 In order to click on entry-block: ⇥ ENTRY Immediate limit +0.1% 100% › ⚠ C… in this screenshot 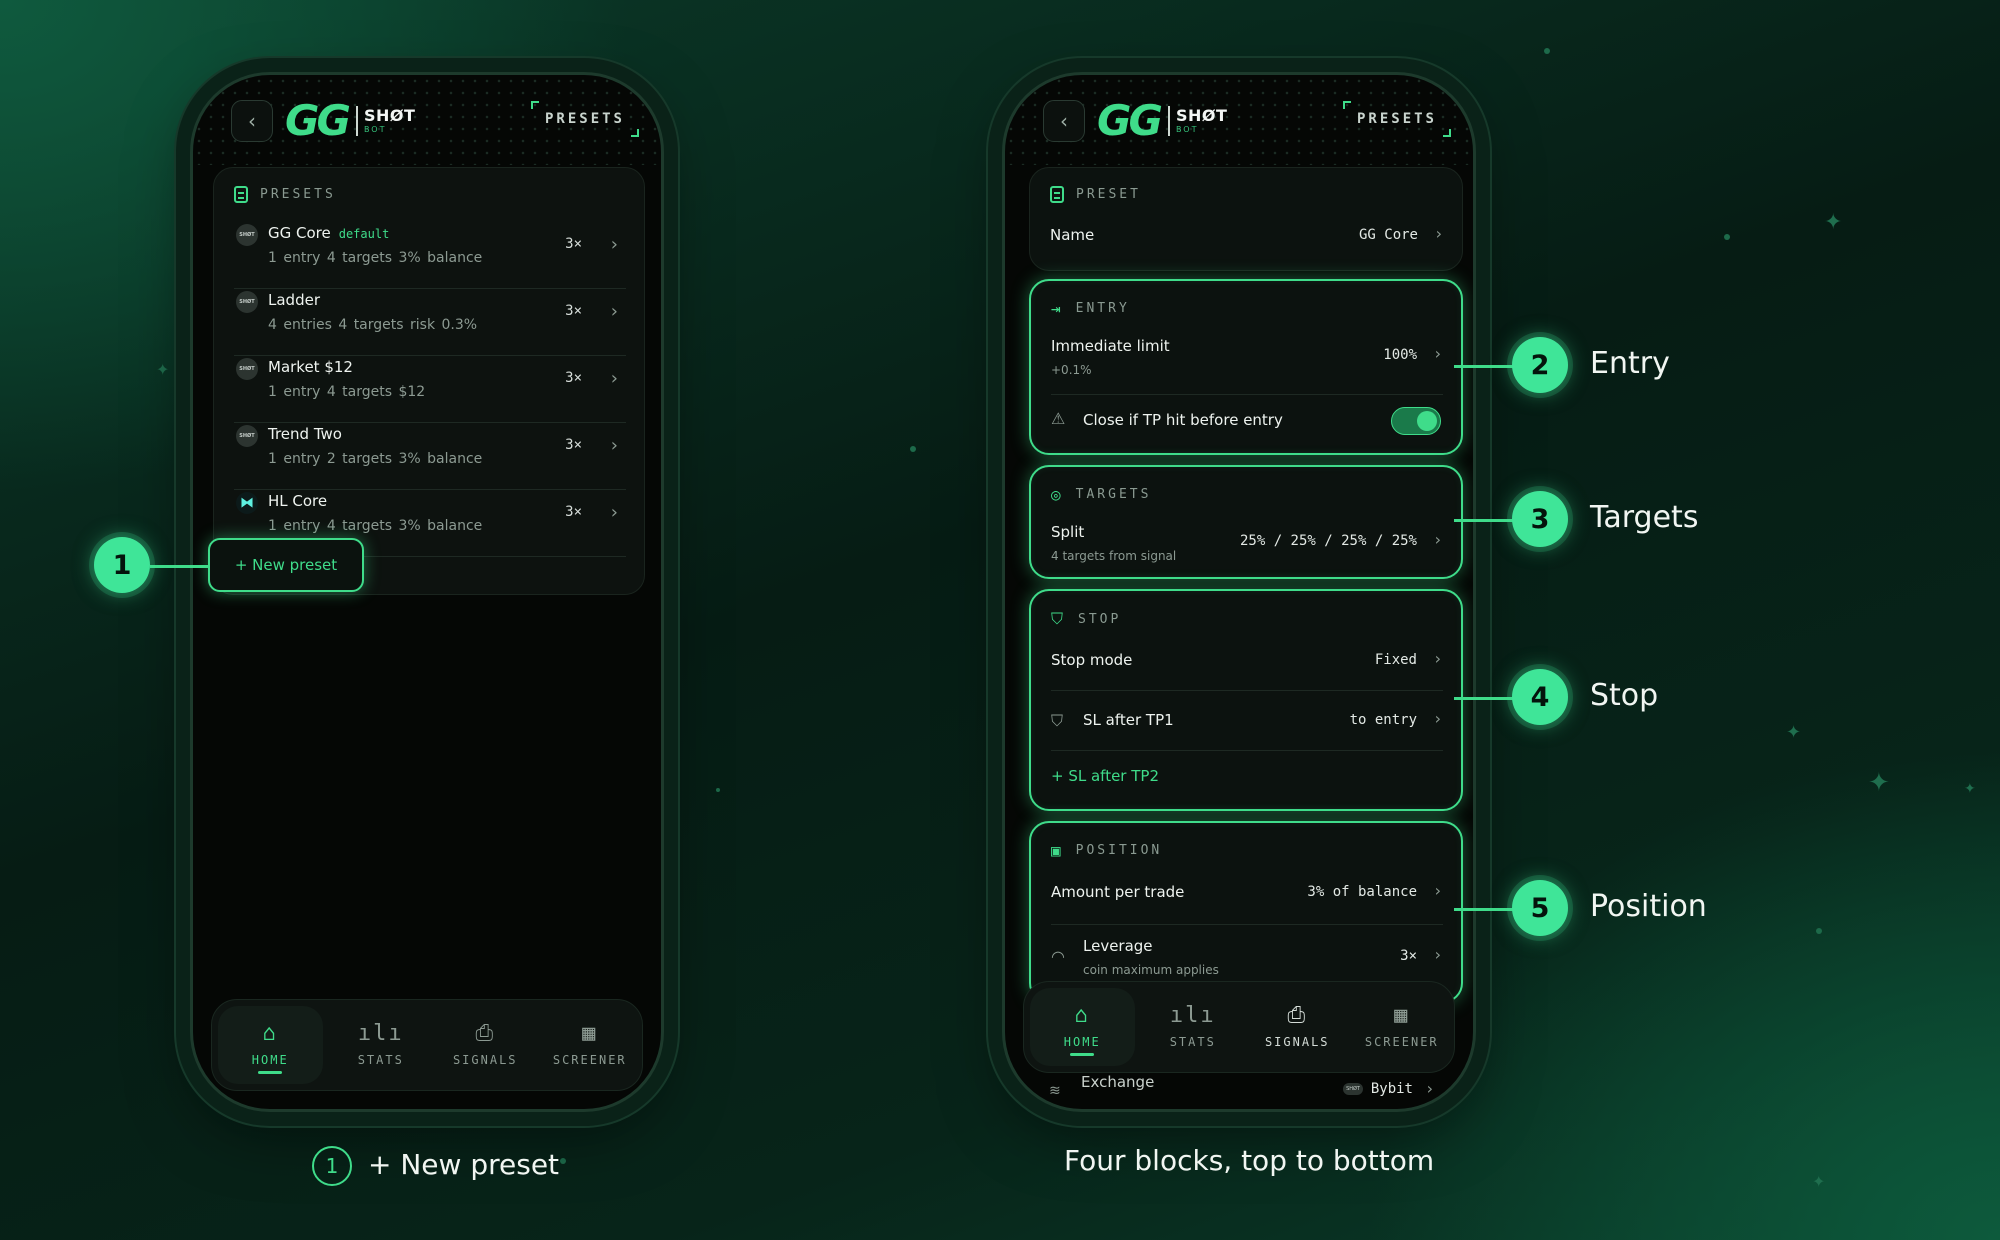, I will do `click(1246, 367)`.